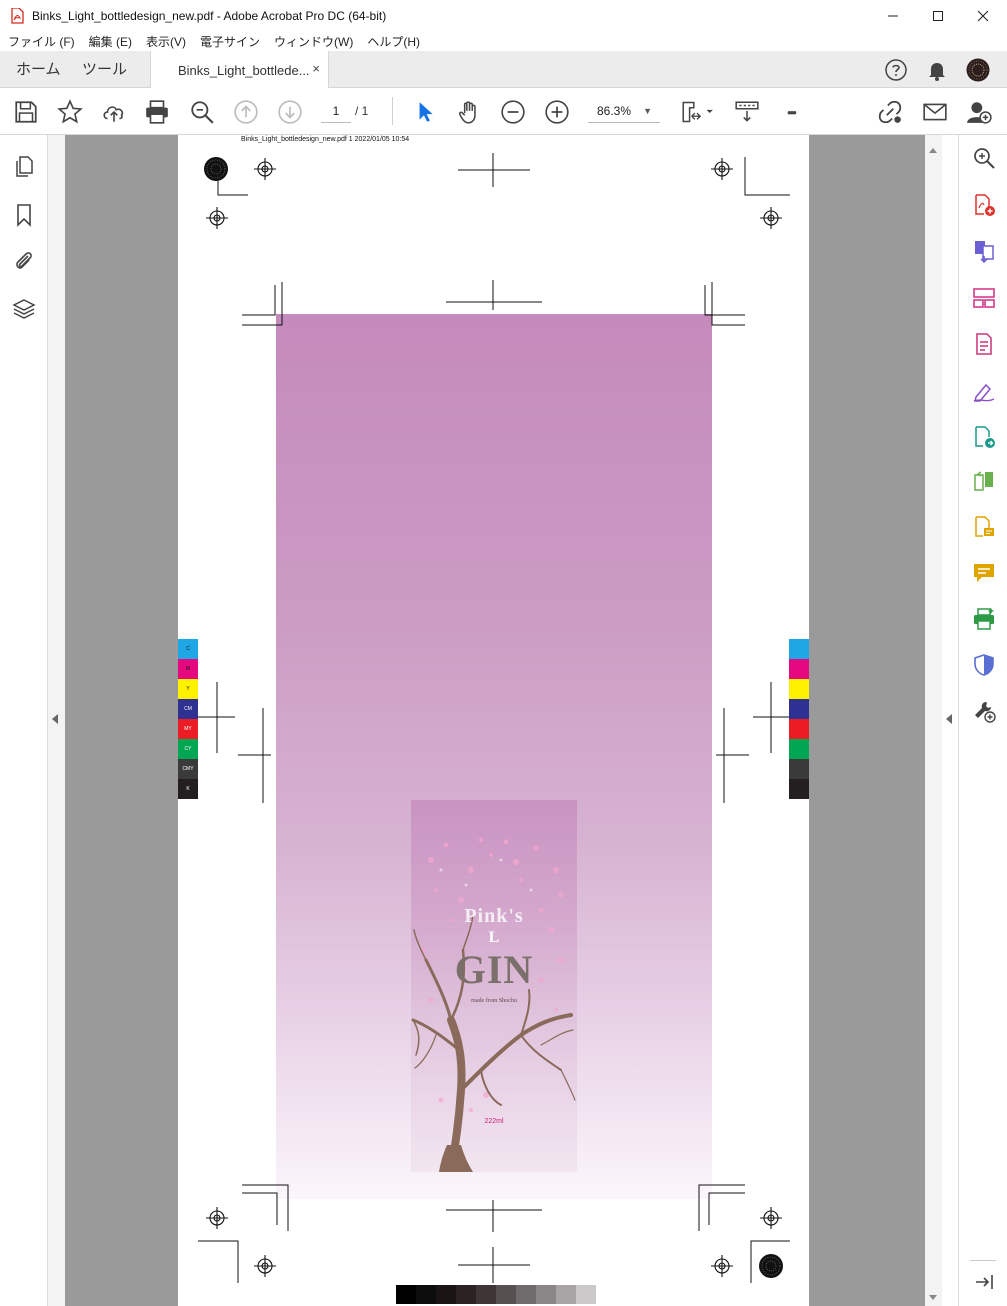 This screenshot has width=1007, height=1306. What do you see at coordinates (188, 789) in the screenshot?
I see `color-bar-black: K` at bounding box center [188, 789].